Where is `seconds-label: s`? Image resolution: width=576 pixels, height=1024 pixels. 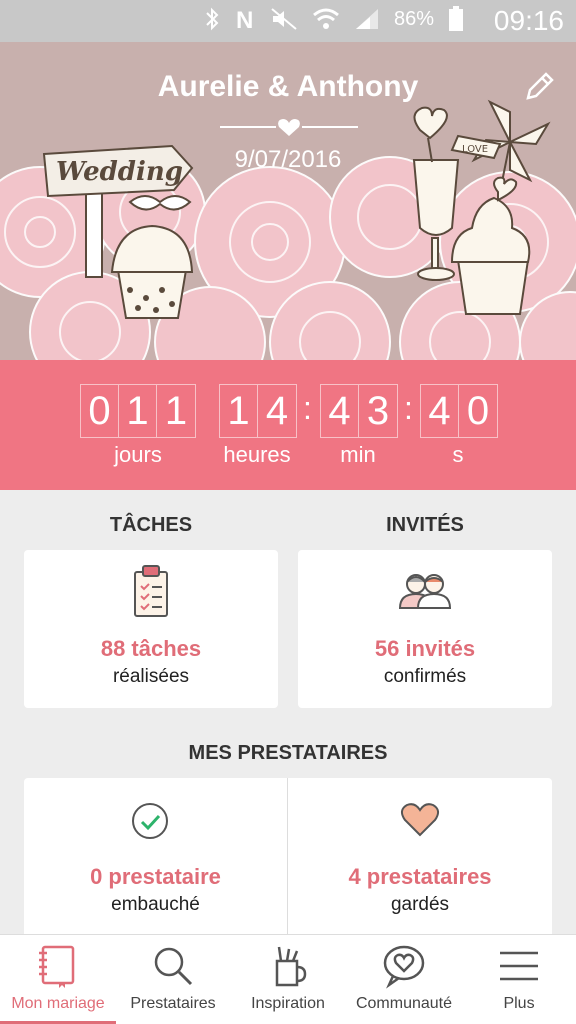
seconds-label: s is located at coordinates (458, 454).